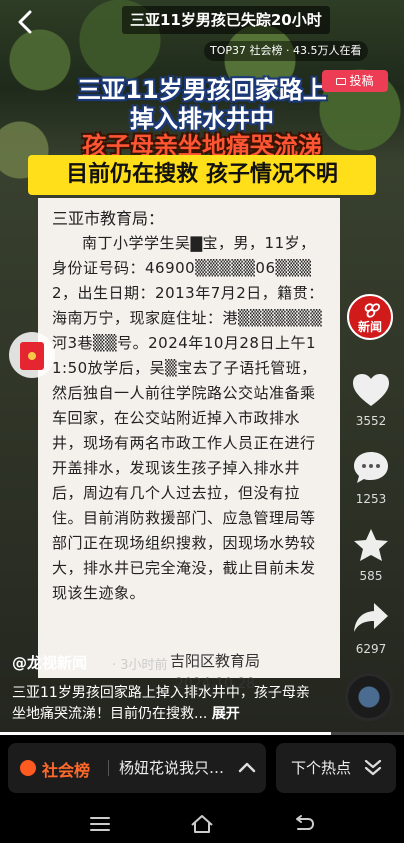  I want to click on comment-button: 1253, so click(371, 478).